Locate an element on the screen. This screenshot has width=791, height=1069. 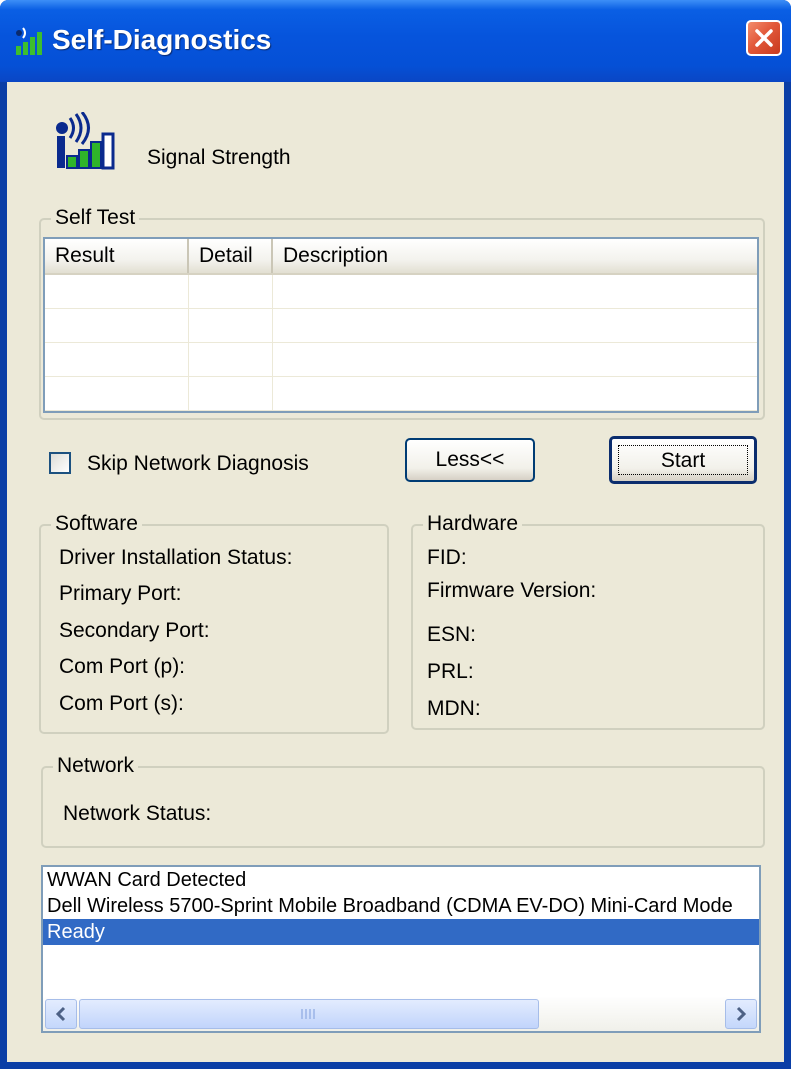
self-test-legend: Self Test is located at coordinates (95, 218).